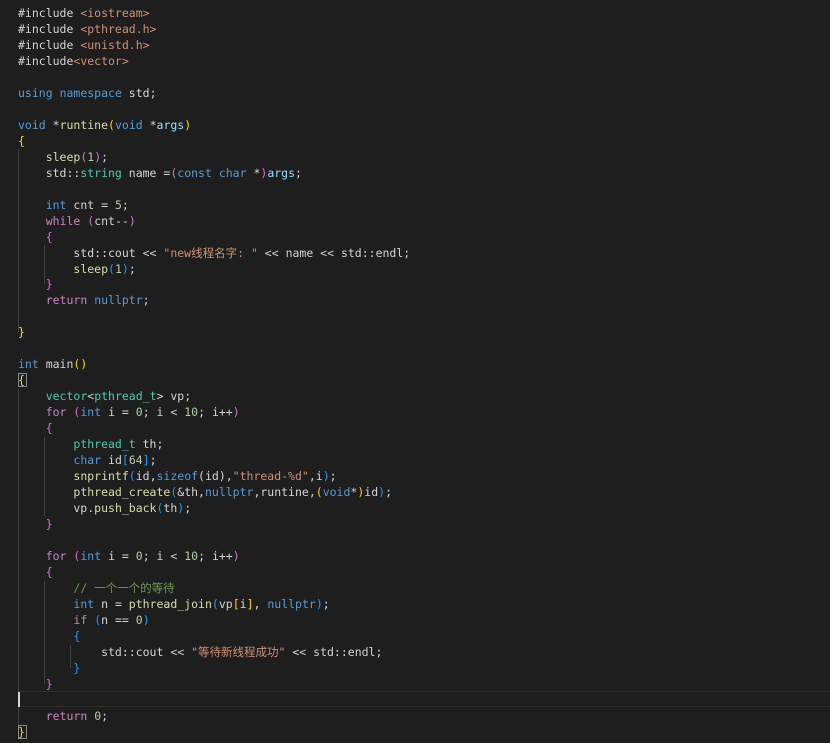  What do you see at coordinates (90, 444) in the screenshot?
I see `code-line: pthread_t th;` at bounding box center [90, 444].